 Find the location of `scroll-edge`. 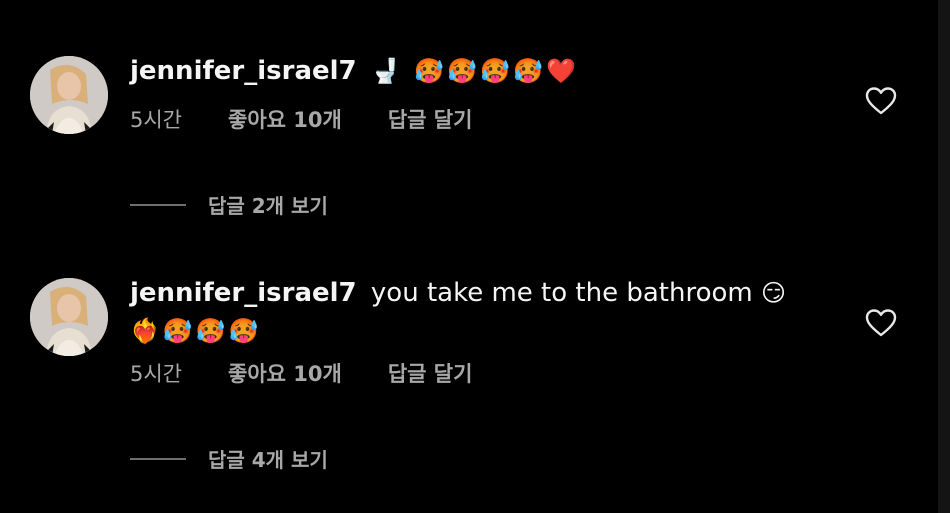

scroll-edge is located at coordinates (944, 256).